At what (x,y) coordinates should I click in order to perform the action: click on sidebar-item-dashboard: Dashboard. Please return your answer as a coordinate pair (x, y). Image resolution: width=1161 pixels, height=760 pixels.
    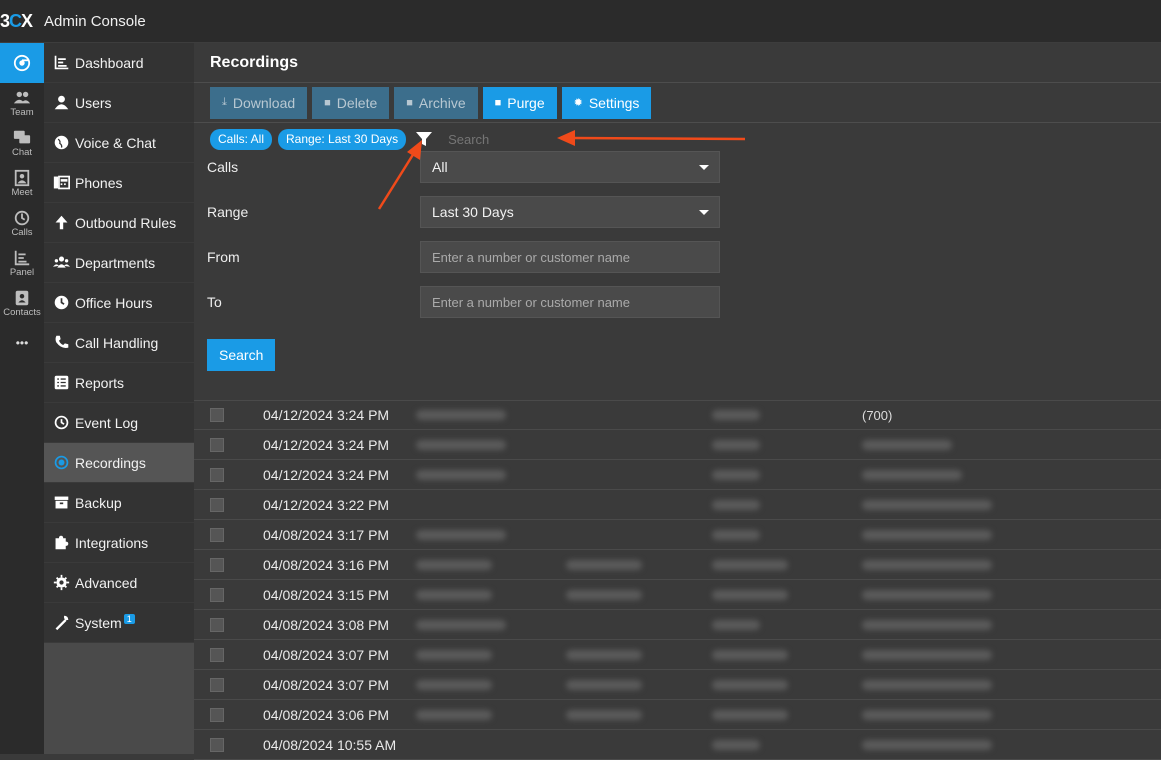
    Looking at the image, I should click on (119, 63).